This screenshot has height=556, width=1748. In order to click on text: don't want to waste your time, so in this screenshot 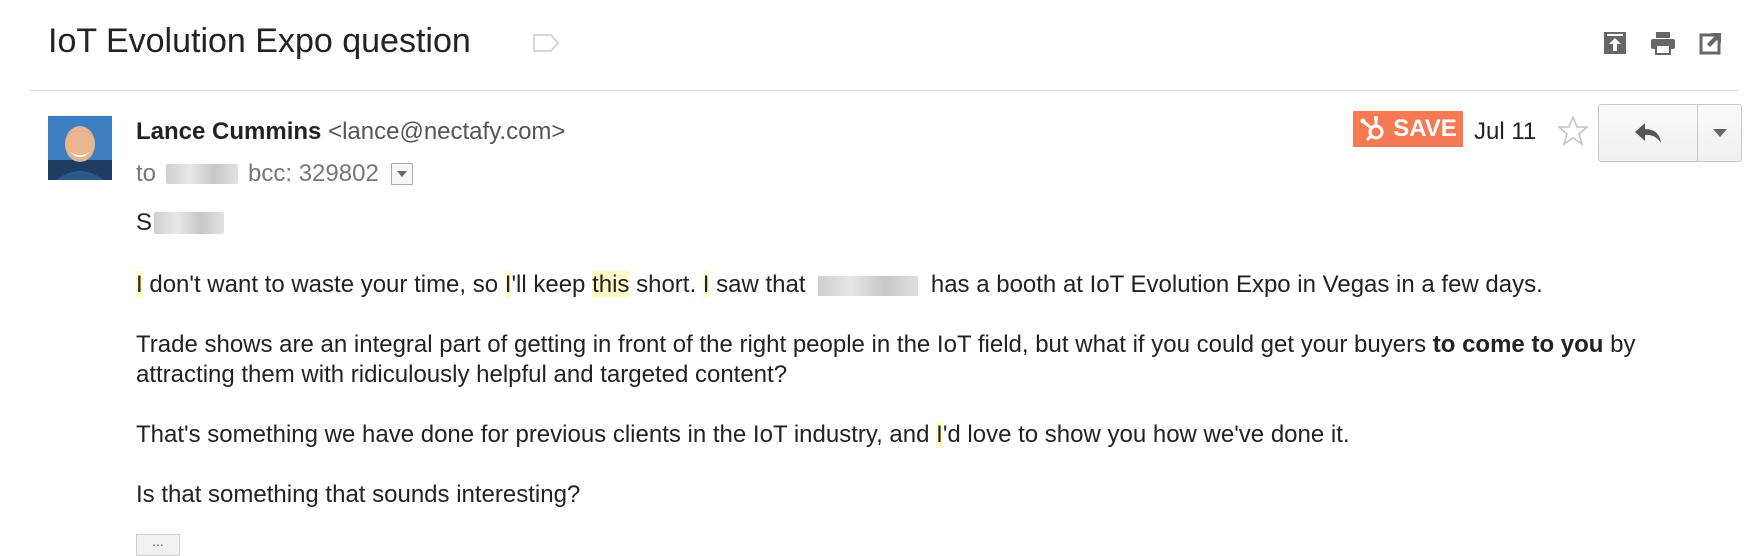, I will do `click(323, 284)`.